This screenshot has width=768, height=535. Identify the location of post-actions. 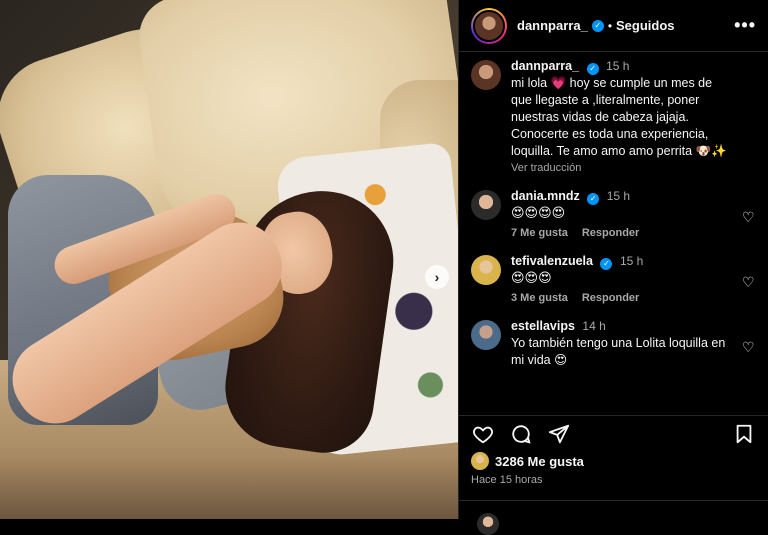
(613, 433).